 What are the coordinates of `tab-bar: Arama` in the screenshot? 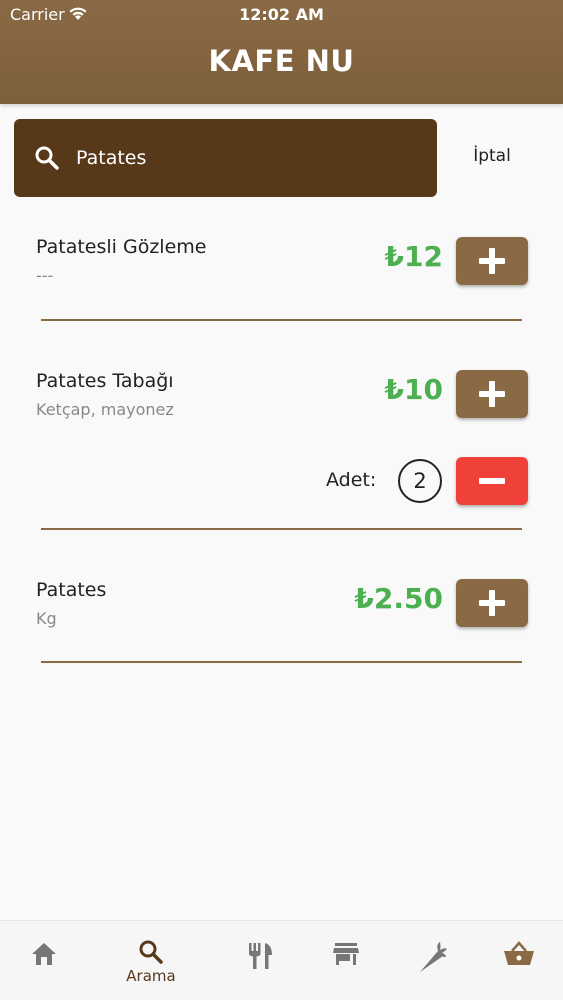 It's located at (281, 960).